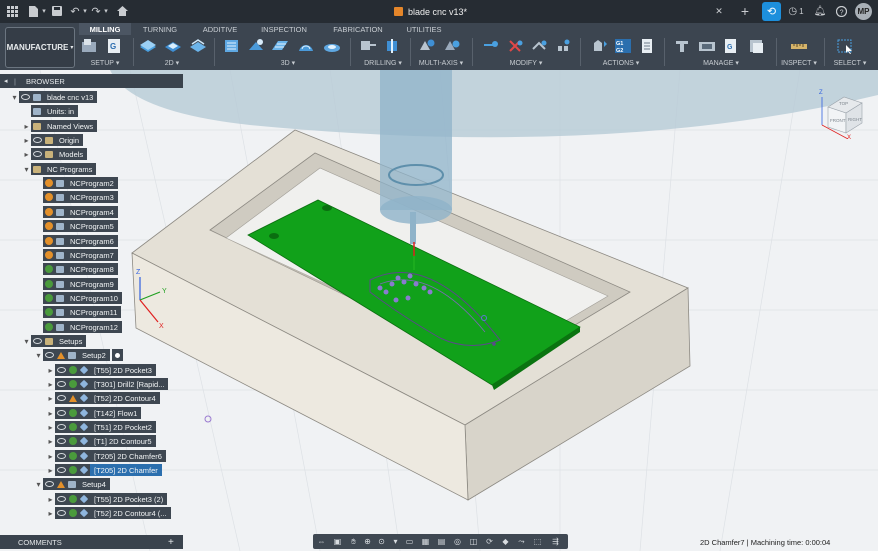  Describe the element at coordinates (173, 46) in the screenshot. I see `2d-pocket-icon` at that location.